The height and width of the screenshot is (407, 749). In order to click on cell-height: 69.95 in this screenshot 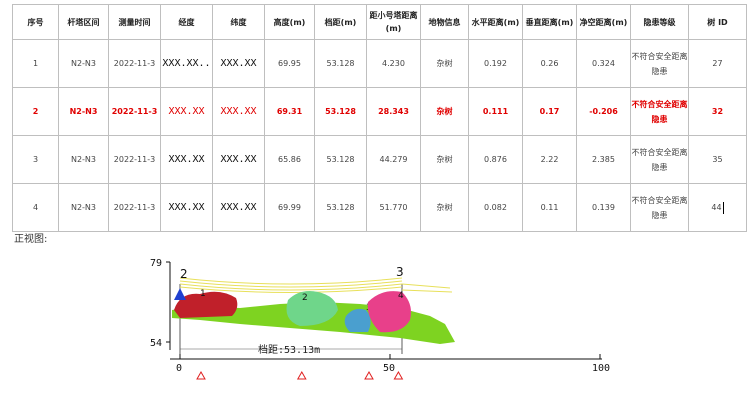, I will do `click(289, 63)`.